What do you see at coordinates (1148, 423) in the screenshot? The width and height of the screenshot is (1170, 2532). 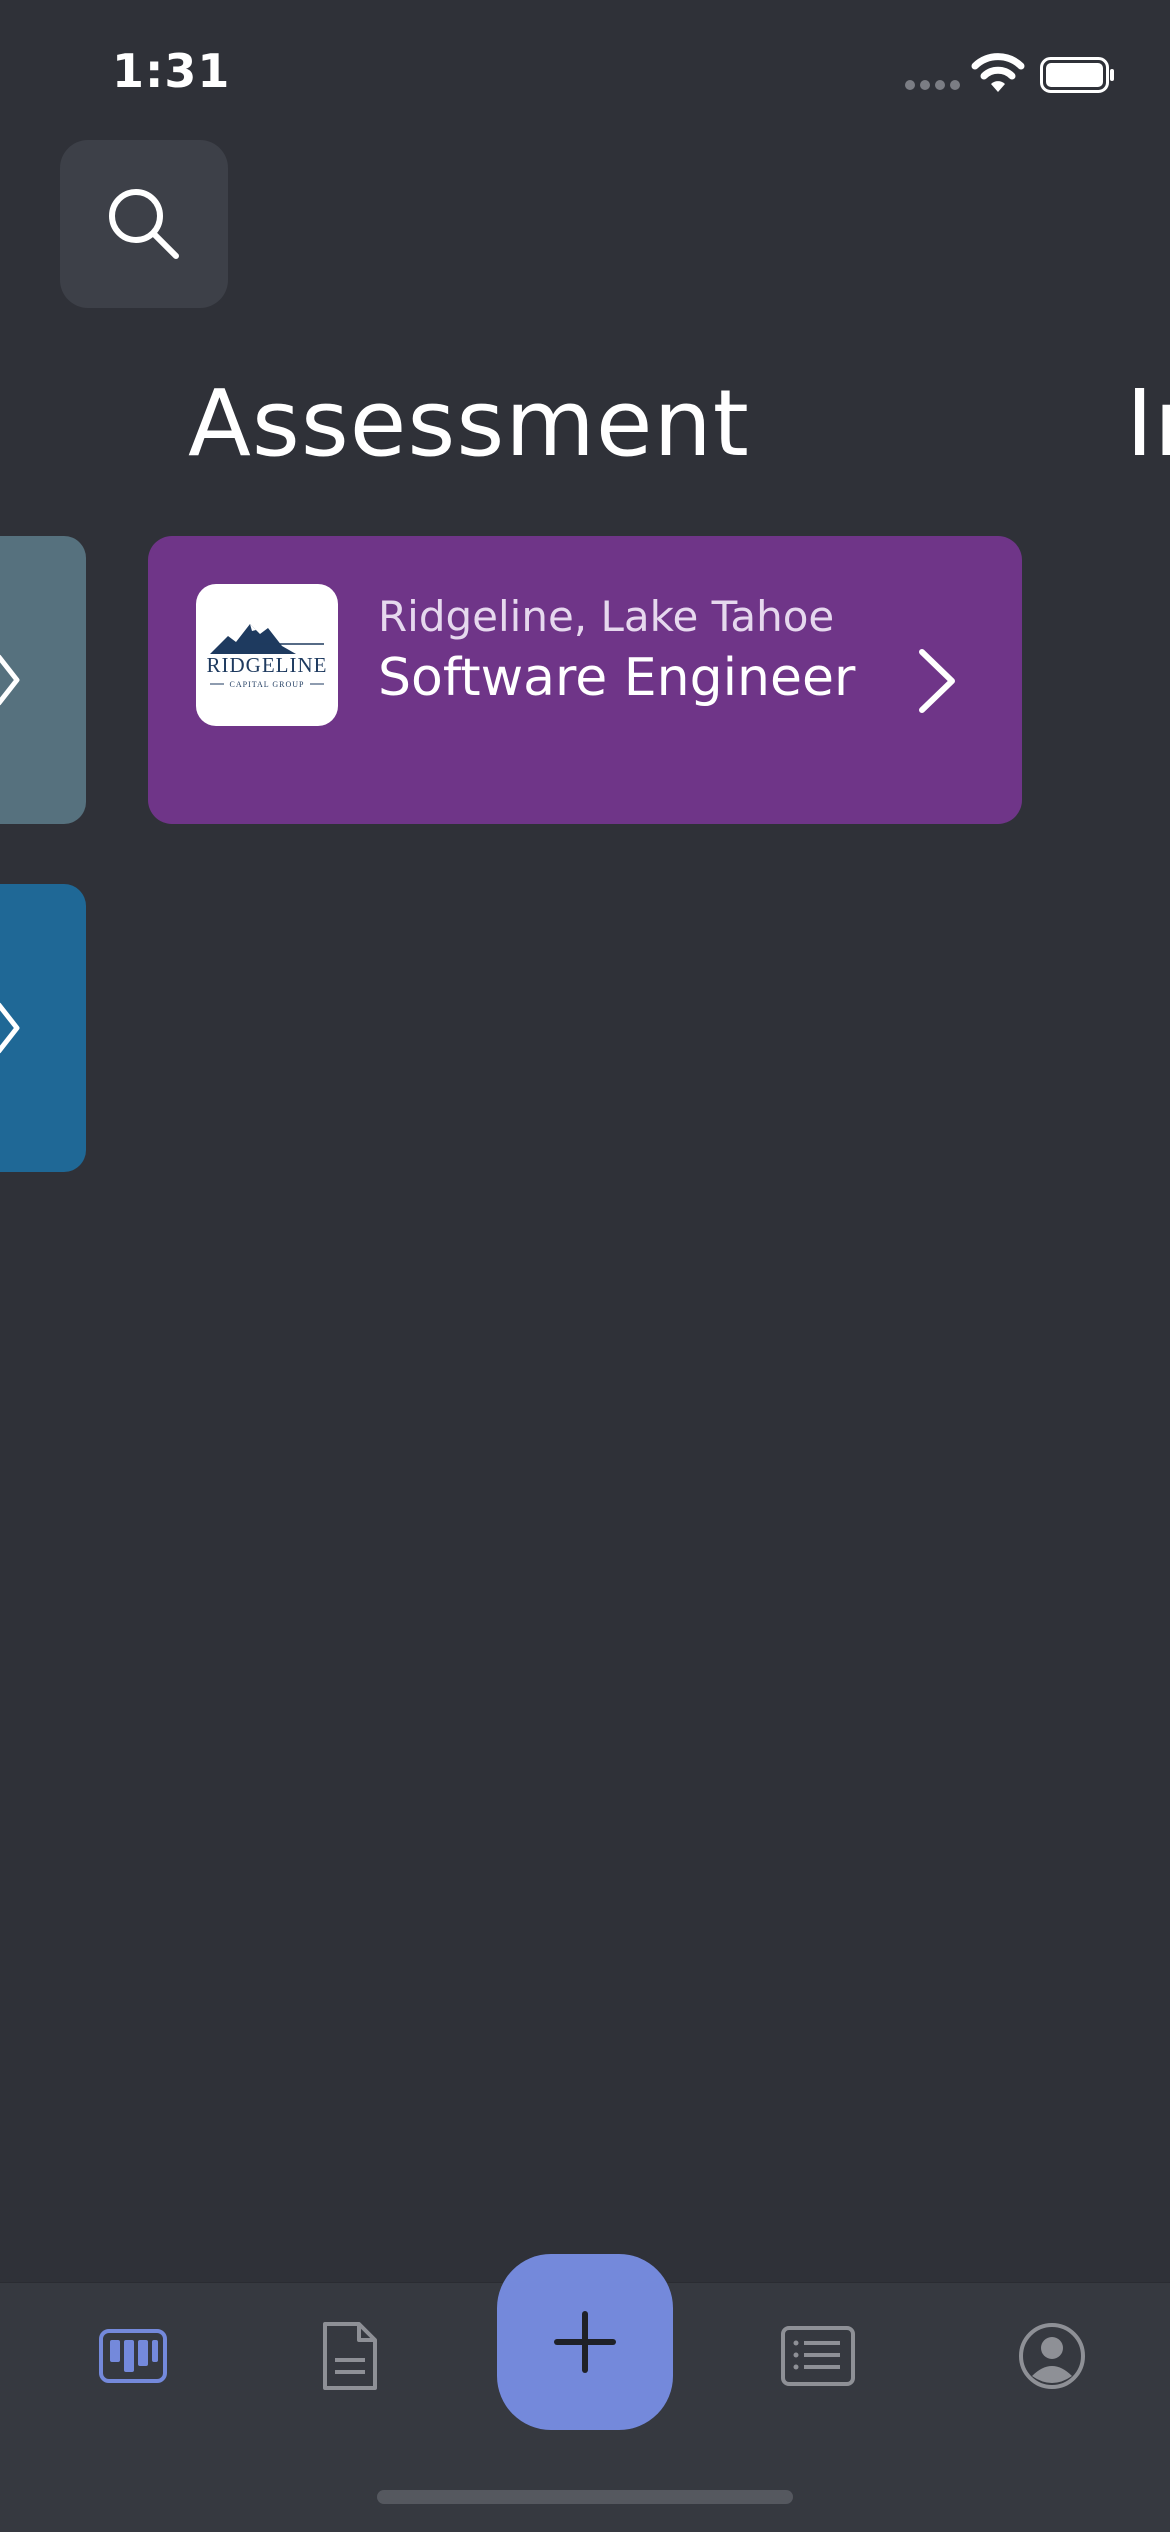 I see `column-title-next: In` at bounding box center [1148, 423].